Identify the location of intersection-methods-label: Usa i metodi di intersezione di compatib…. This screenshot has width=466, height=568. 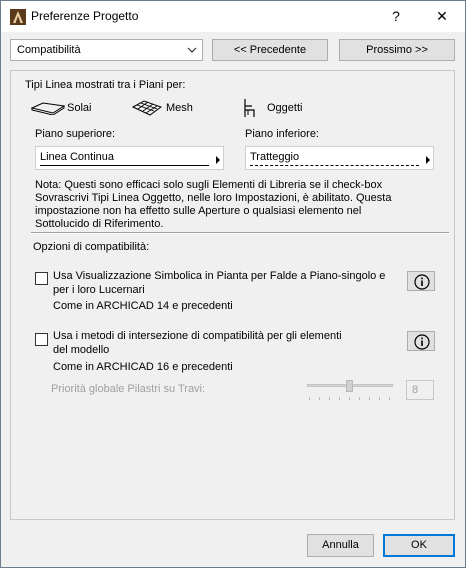
(197, 343).